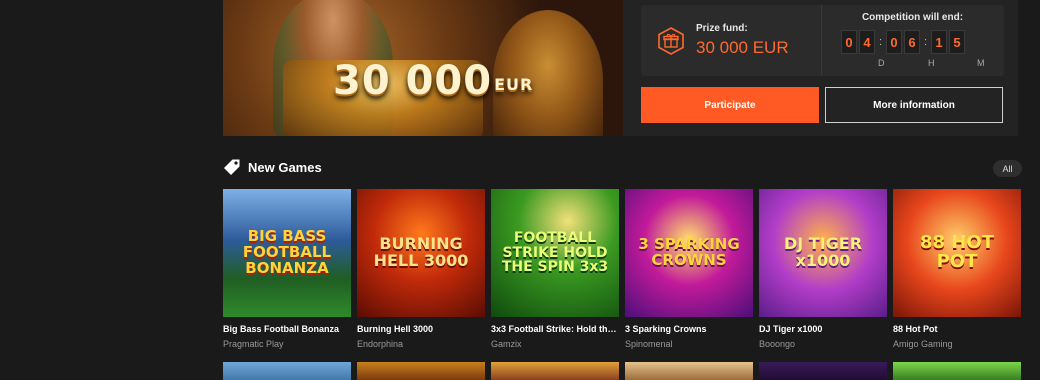  Describe the element at coordinates (742, 47) in the screenshot. I see `prize-fund-value: 30 000 EUR` at that location.